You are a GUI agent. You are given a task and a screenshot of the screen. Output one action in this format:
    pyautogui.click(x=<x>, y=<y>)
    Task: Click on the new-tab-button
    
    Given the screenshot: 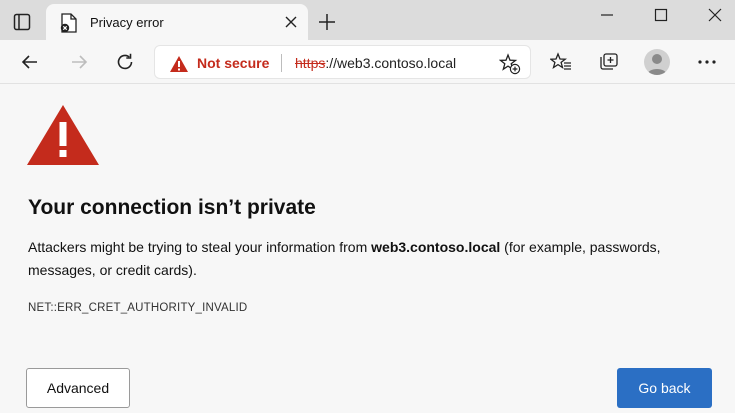 What is the action you would take?
    pyautogui.click(x=327, y=22)
    